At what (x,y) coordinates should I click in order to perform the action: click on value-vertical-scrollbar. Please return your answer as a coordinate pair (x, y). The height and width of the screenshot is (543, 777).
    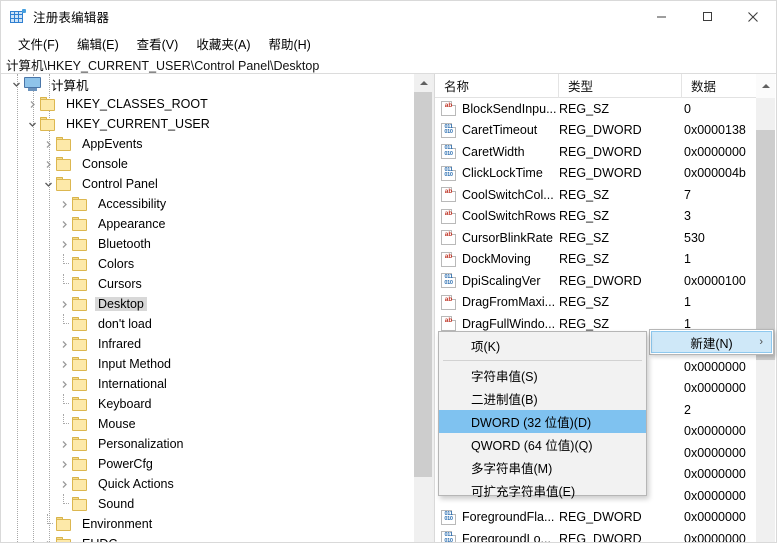
    Looking at the image, I should click on (765, 320).